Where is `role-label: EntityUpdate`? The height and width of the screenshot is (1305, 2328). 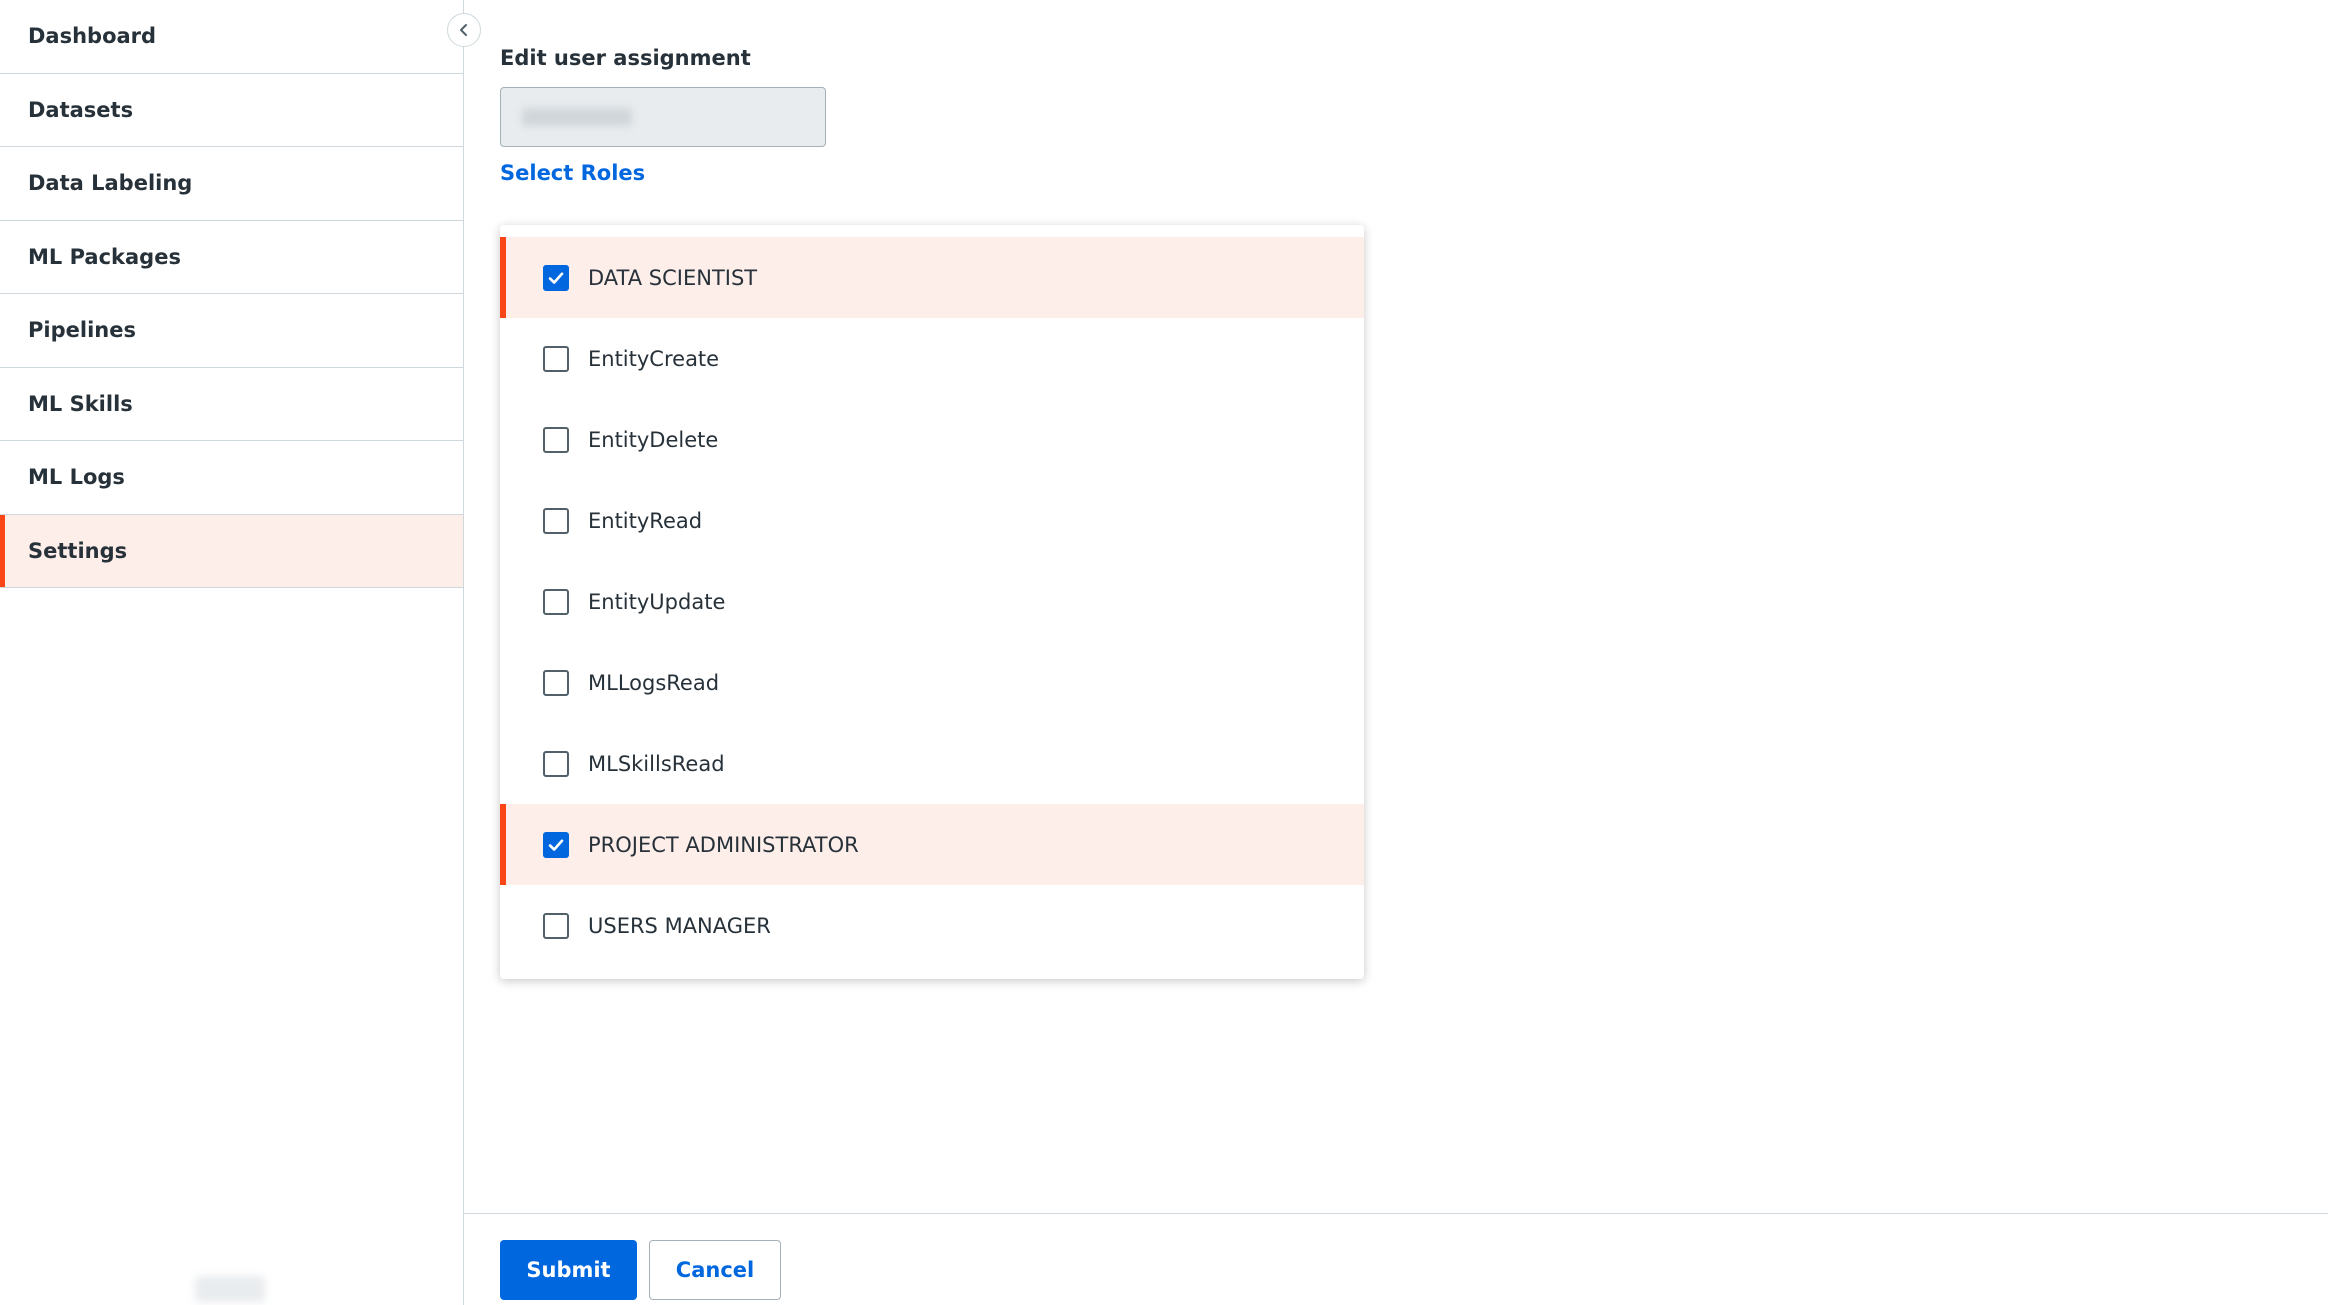
role-label: EntityUpdate is located at coordinates (657, 601).